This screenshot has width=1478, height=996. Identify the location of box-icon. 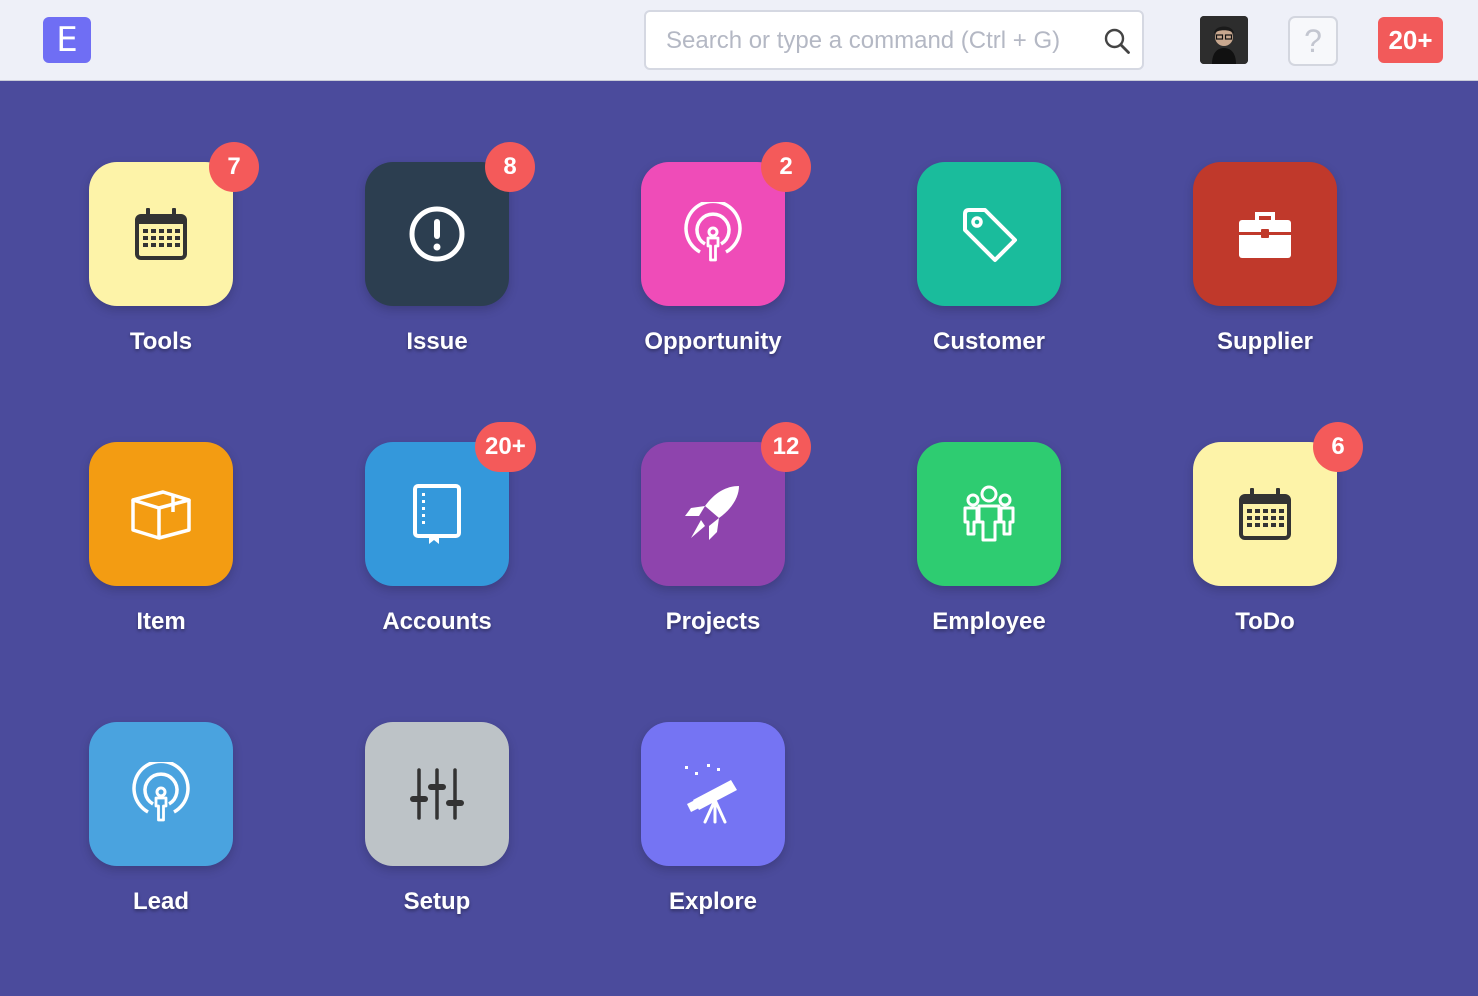
(161, 515).